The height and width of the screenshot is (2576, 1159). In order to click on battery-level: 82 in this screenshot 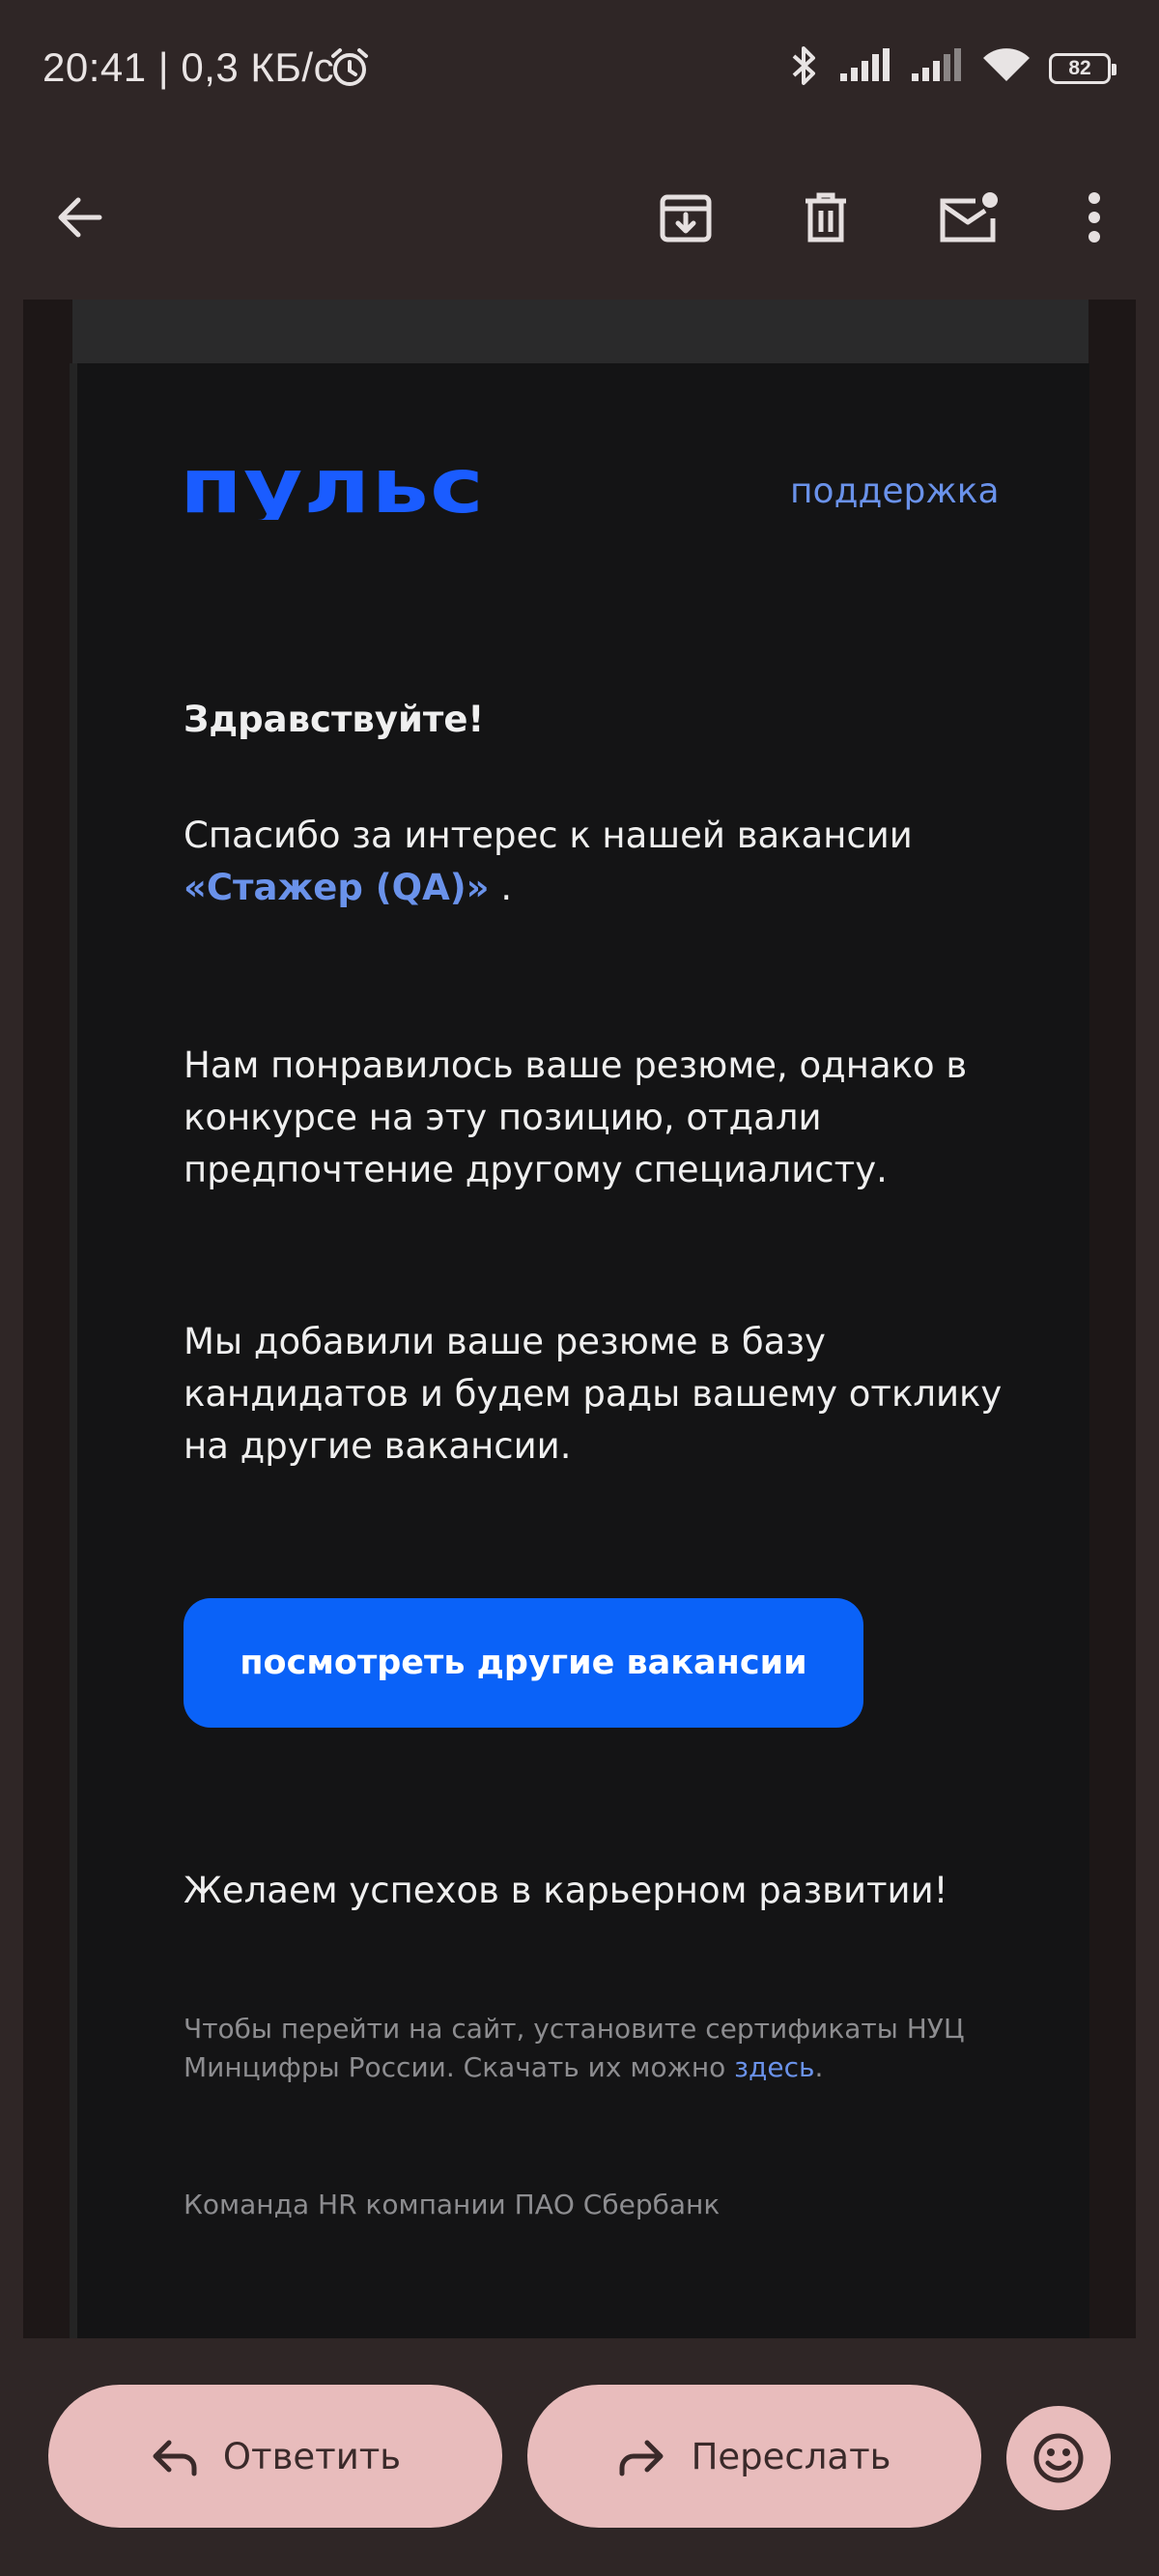, I will do `click(1079, 68)`.